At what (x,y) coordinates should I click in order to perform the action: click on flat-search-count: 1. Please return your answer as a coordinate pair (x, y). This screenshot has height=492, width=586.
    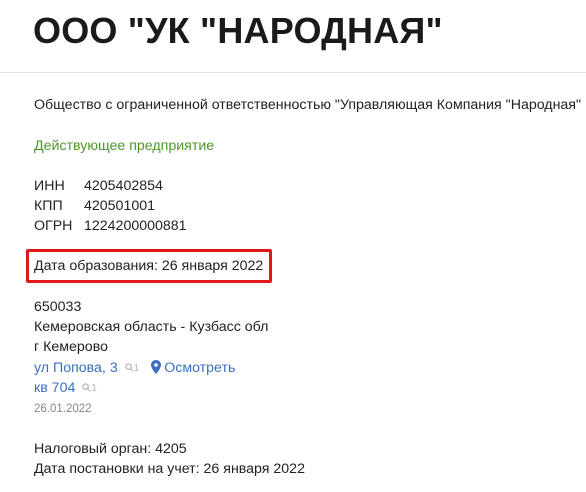
    Looking at the image, I should click on (89, 389).